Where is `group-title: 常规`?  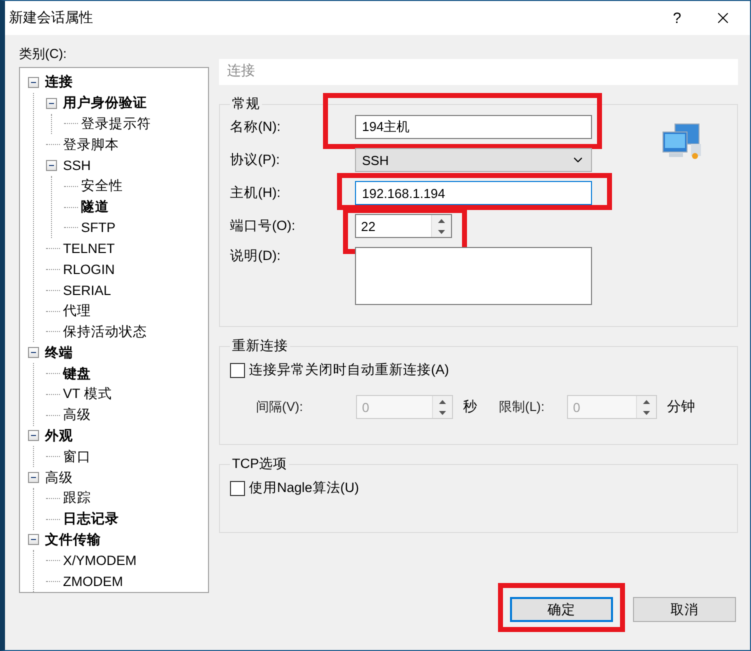 group-title: 常规 is located at coordinates (246, 104).